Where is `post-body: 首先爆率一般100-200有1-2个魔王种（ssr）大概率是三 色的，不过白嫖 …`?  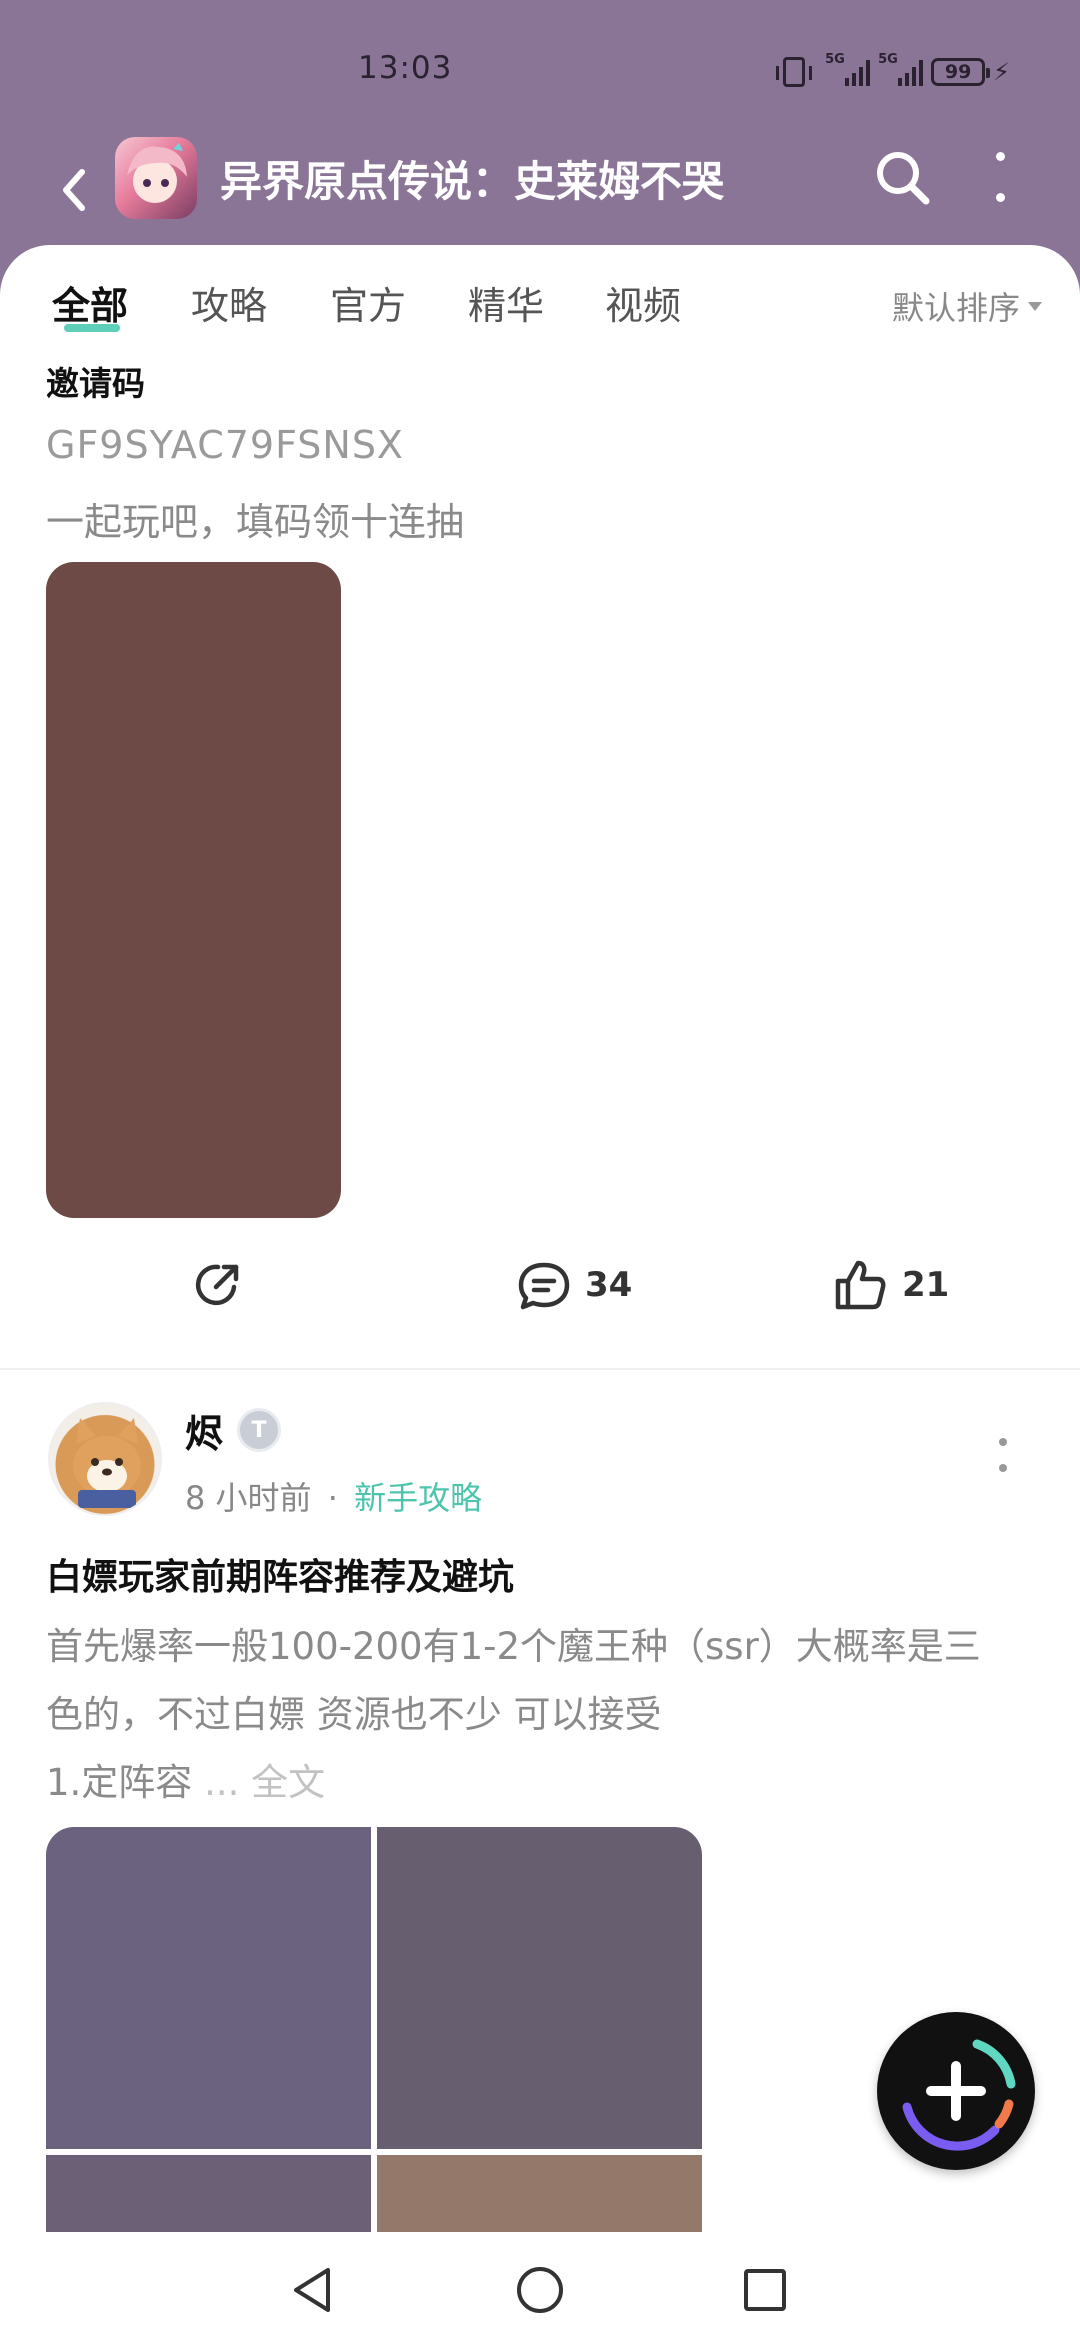
post-body: 首先爆率一般100-200有1-2个魔王种（ssr）大概率是三 色的，不过白嫖 … is located at coordinates (546, 1715).